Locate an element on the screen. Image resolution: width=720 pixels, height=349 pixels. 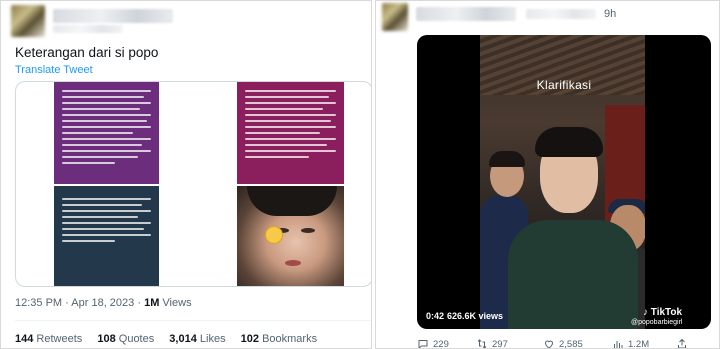
share-icon is located at coordinates (682, 343).